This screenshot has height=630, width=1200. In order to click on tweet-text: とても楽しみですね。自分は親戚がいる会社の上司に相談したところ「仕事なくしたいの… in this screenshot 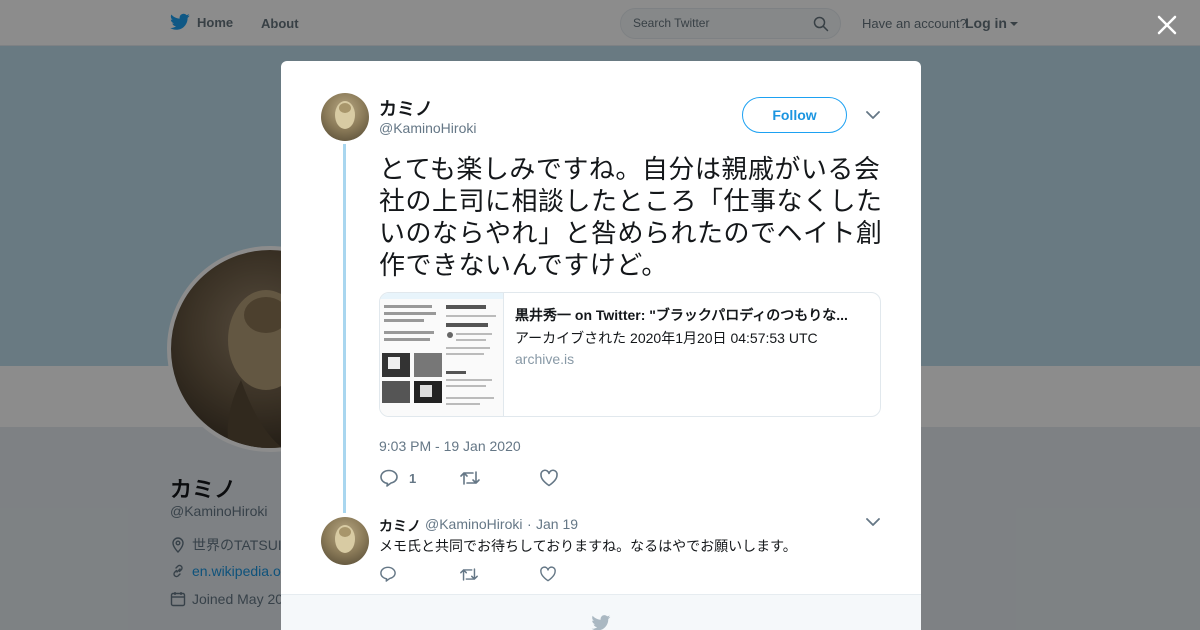, I will do `click(631, 217)`.